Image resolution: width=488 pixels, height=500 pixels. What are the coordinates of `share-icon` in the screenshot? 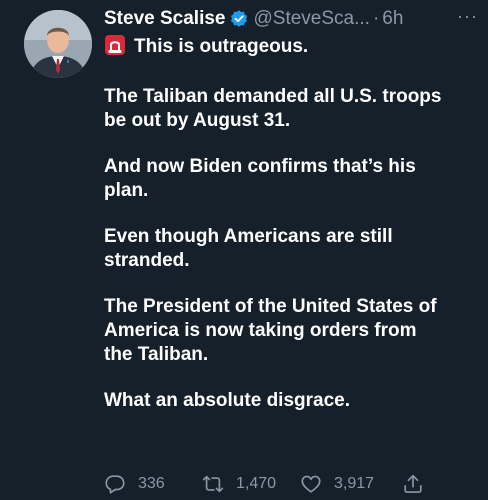 It's located at (413, 483).